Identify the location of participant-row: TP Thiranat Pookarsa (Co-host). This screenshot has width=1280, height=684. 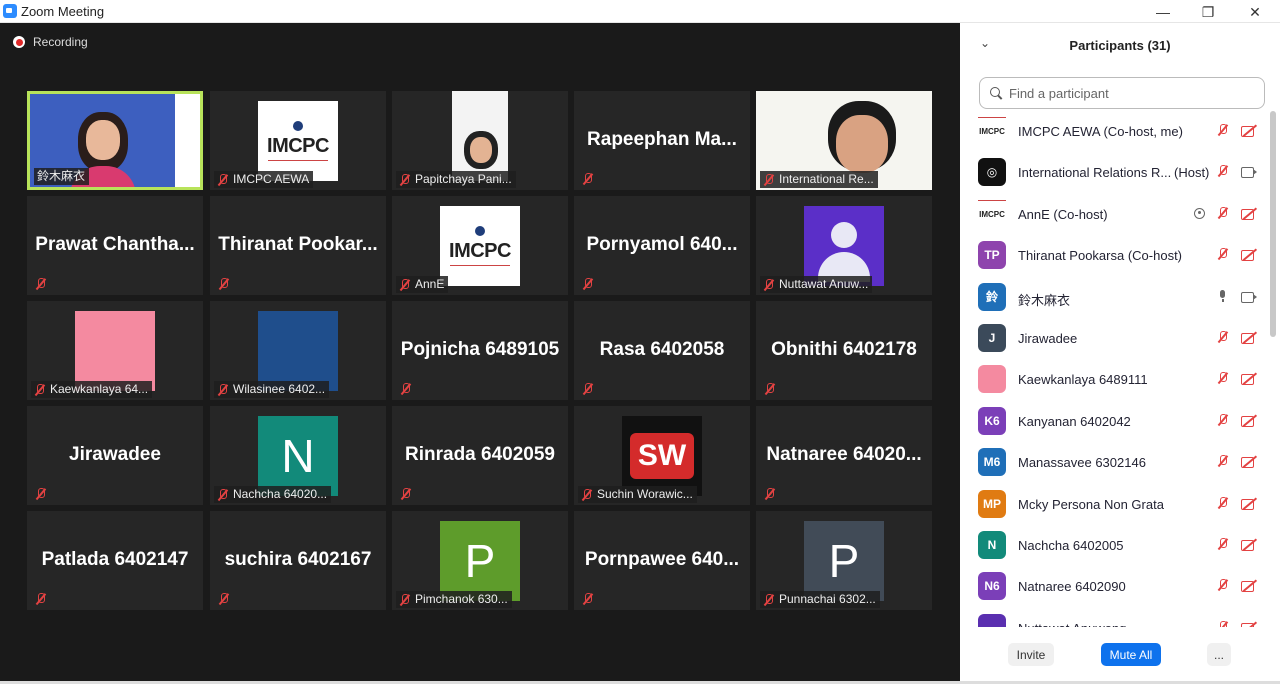
(1115, 255).